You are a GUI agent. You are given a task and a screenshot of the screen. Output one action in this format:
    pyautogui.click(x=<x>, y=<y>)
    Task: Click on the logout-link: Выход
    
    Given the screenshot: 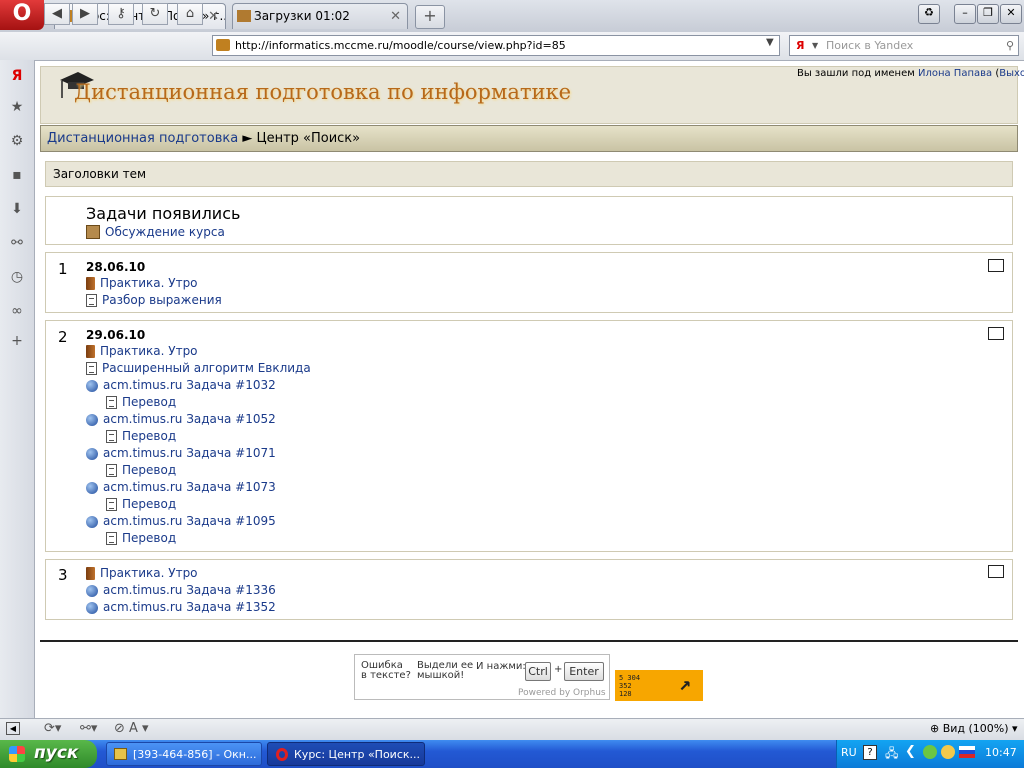 What is the action you would take?
    pyautogui.click(x=1011, y=73)
    